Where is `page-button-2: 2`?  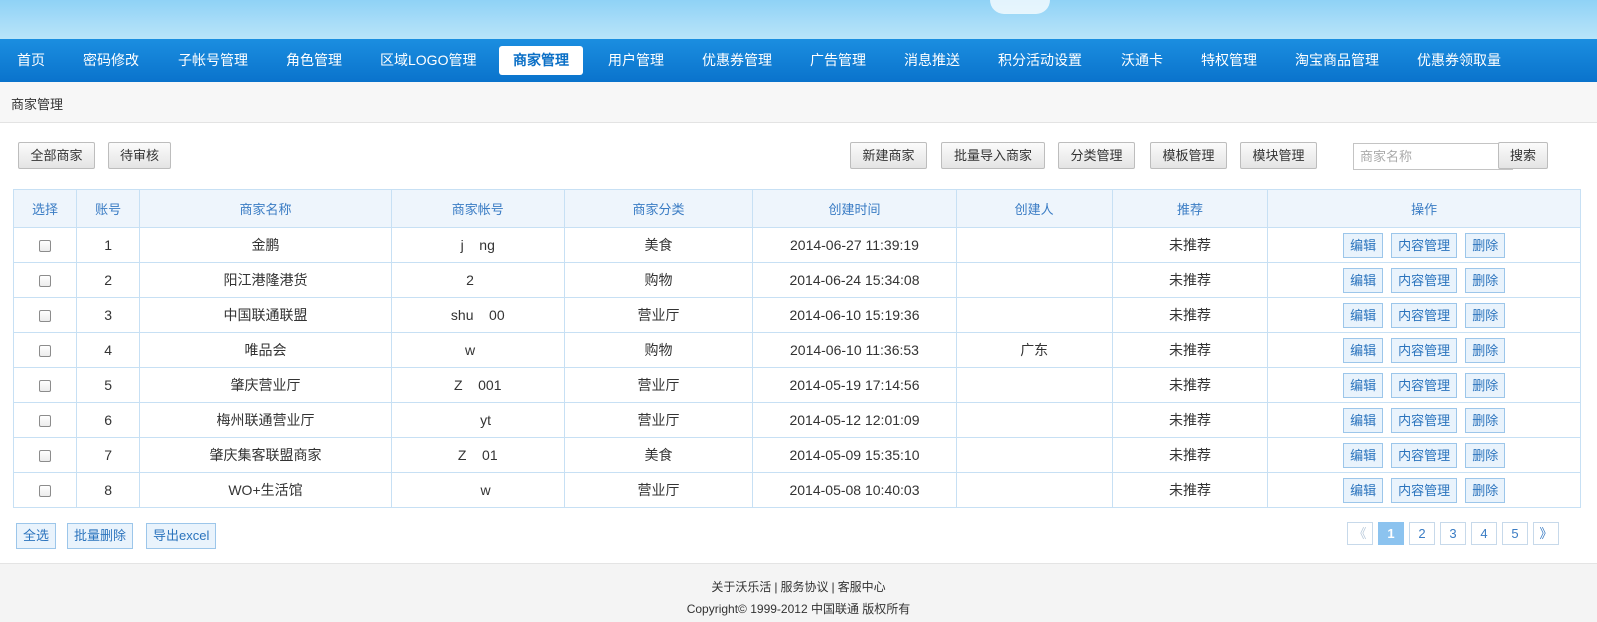 page-button-2: 2 is located at coordinates (1422, 533).